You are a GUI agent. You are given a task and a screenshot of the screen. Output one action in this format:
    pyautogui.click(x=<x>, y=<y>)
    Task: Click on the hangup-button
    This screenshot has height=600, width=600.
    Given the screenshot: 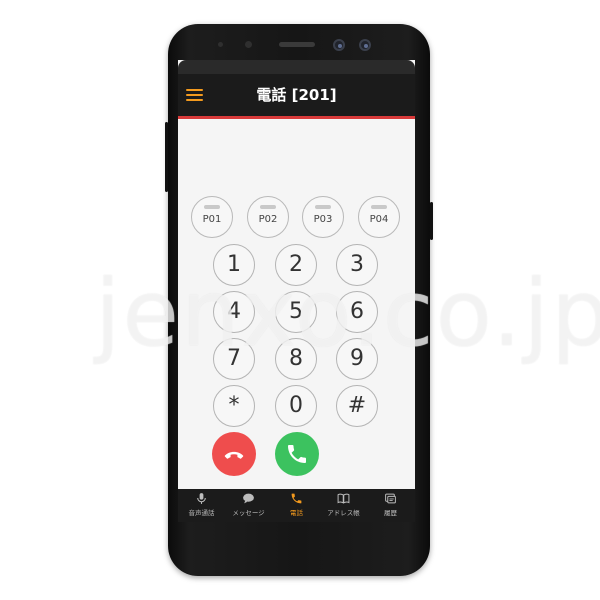 What is the action you would take?
    pyautogui.click(x=234, y=454)
    